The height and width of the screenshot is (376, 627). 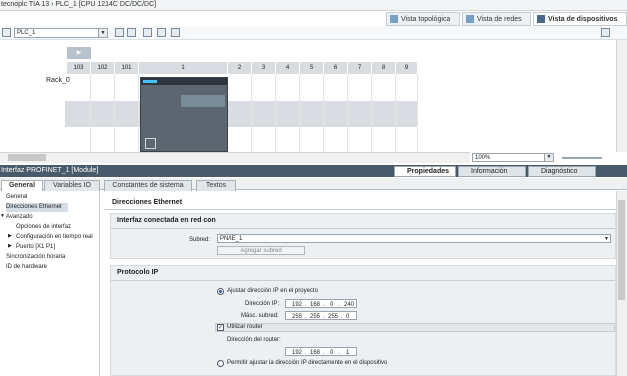 What do you see at coordinates (37, 207) in the screenshot?
I see `nav-item-ethernet-addresses: Direcciones Ethernet` at bounding box center [37, 207].